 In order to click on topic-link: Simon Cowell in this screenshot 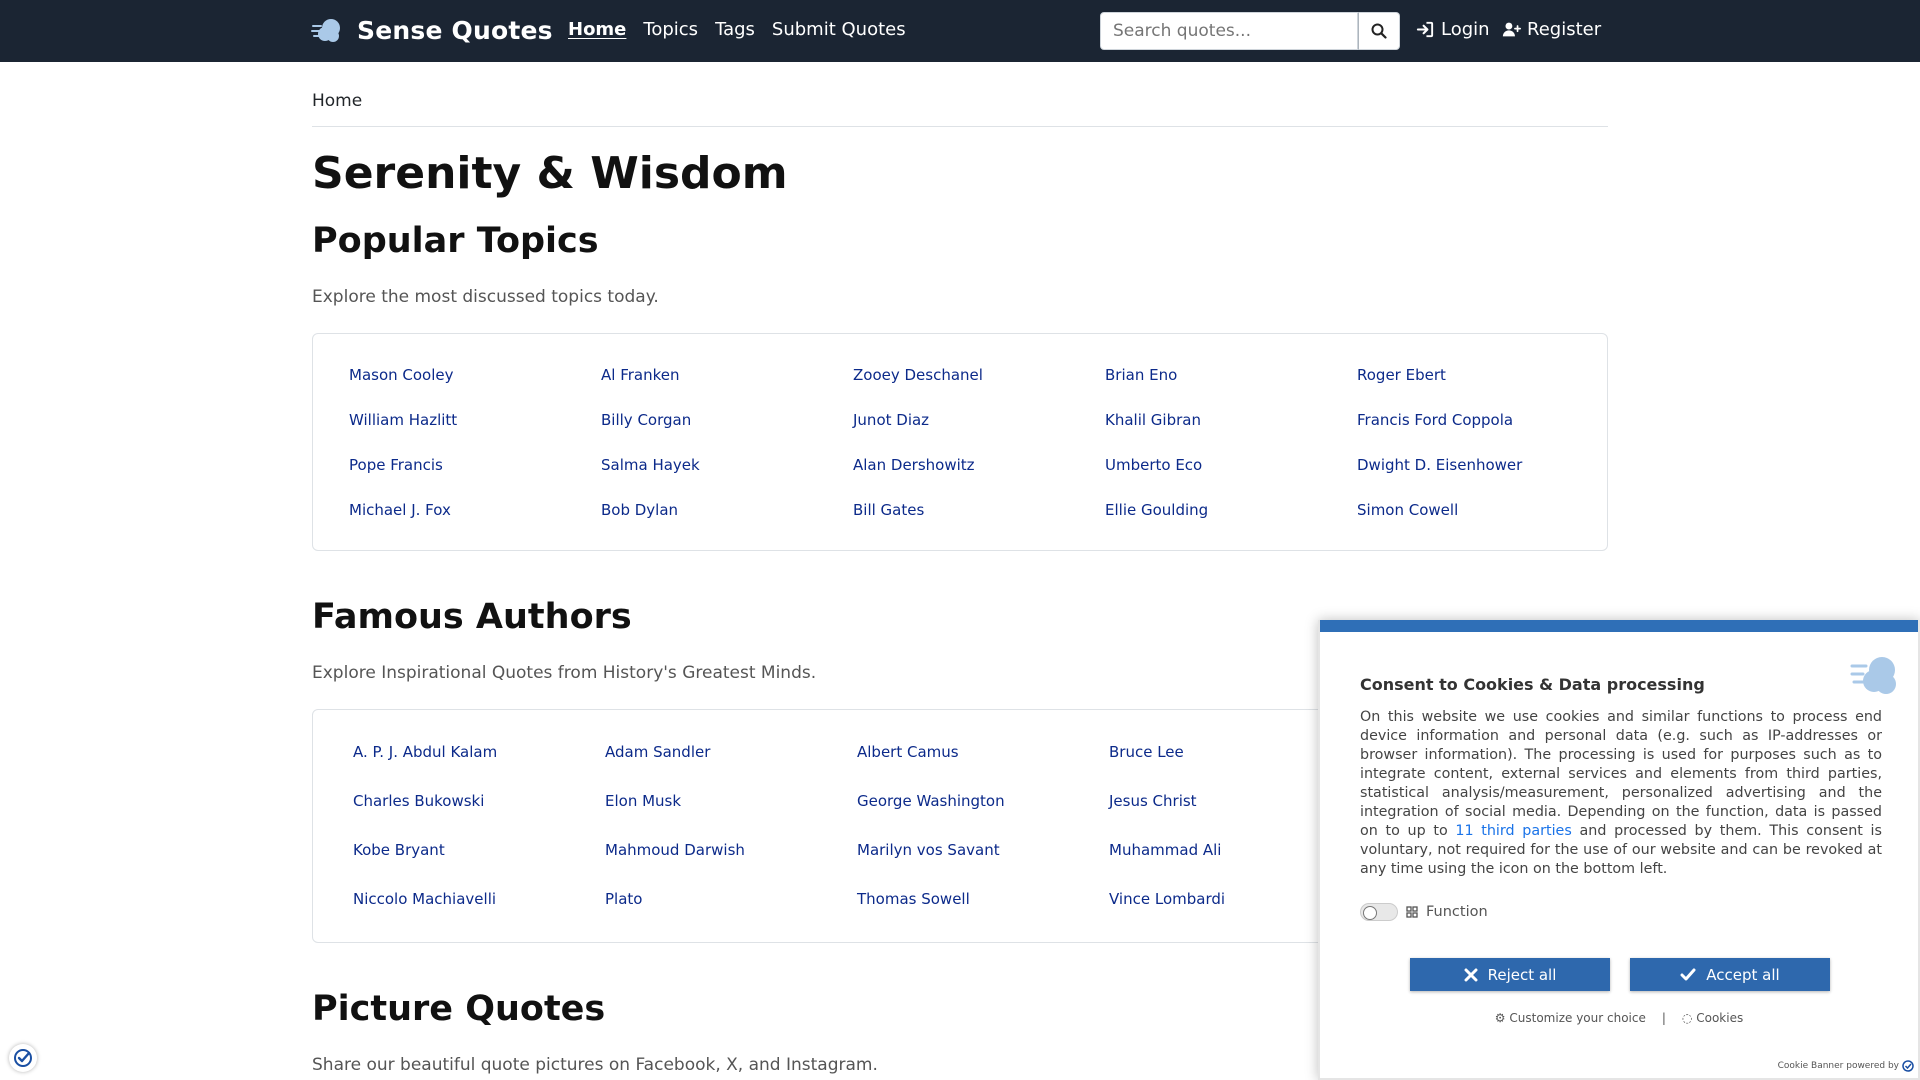, I will do `click(1483, 510)`.